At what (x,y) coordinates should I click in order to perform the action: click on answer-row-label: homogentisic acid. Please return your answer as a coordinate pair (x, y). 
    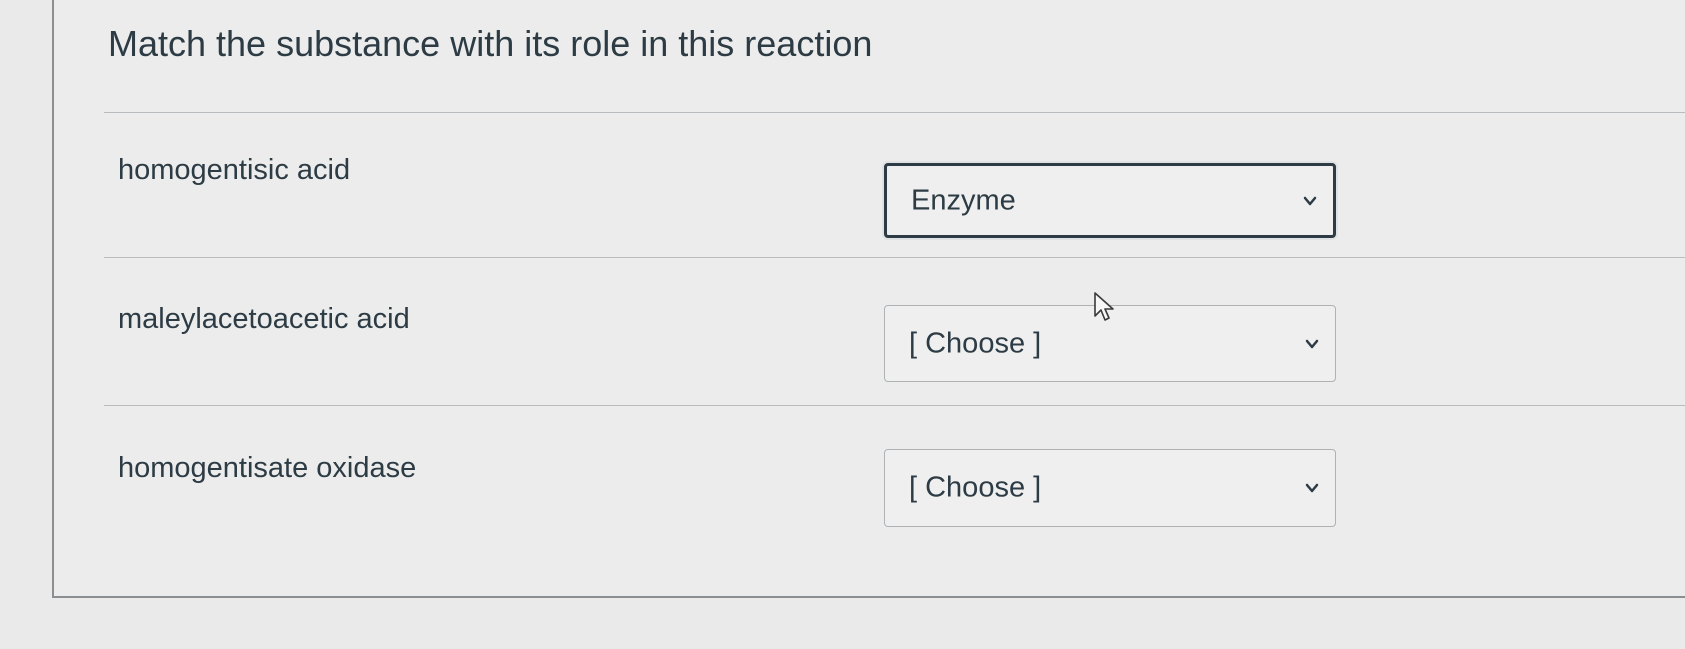
    Looking at the image, I should click on (234, 170).